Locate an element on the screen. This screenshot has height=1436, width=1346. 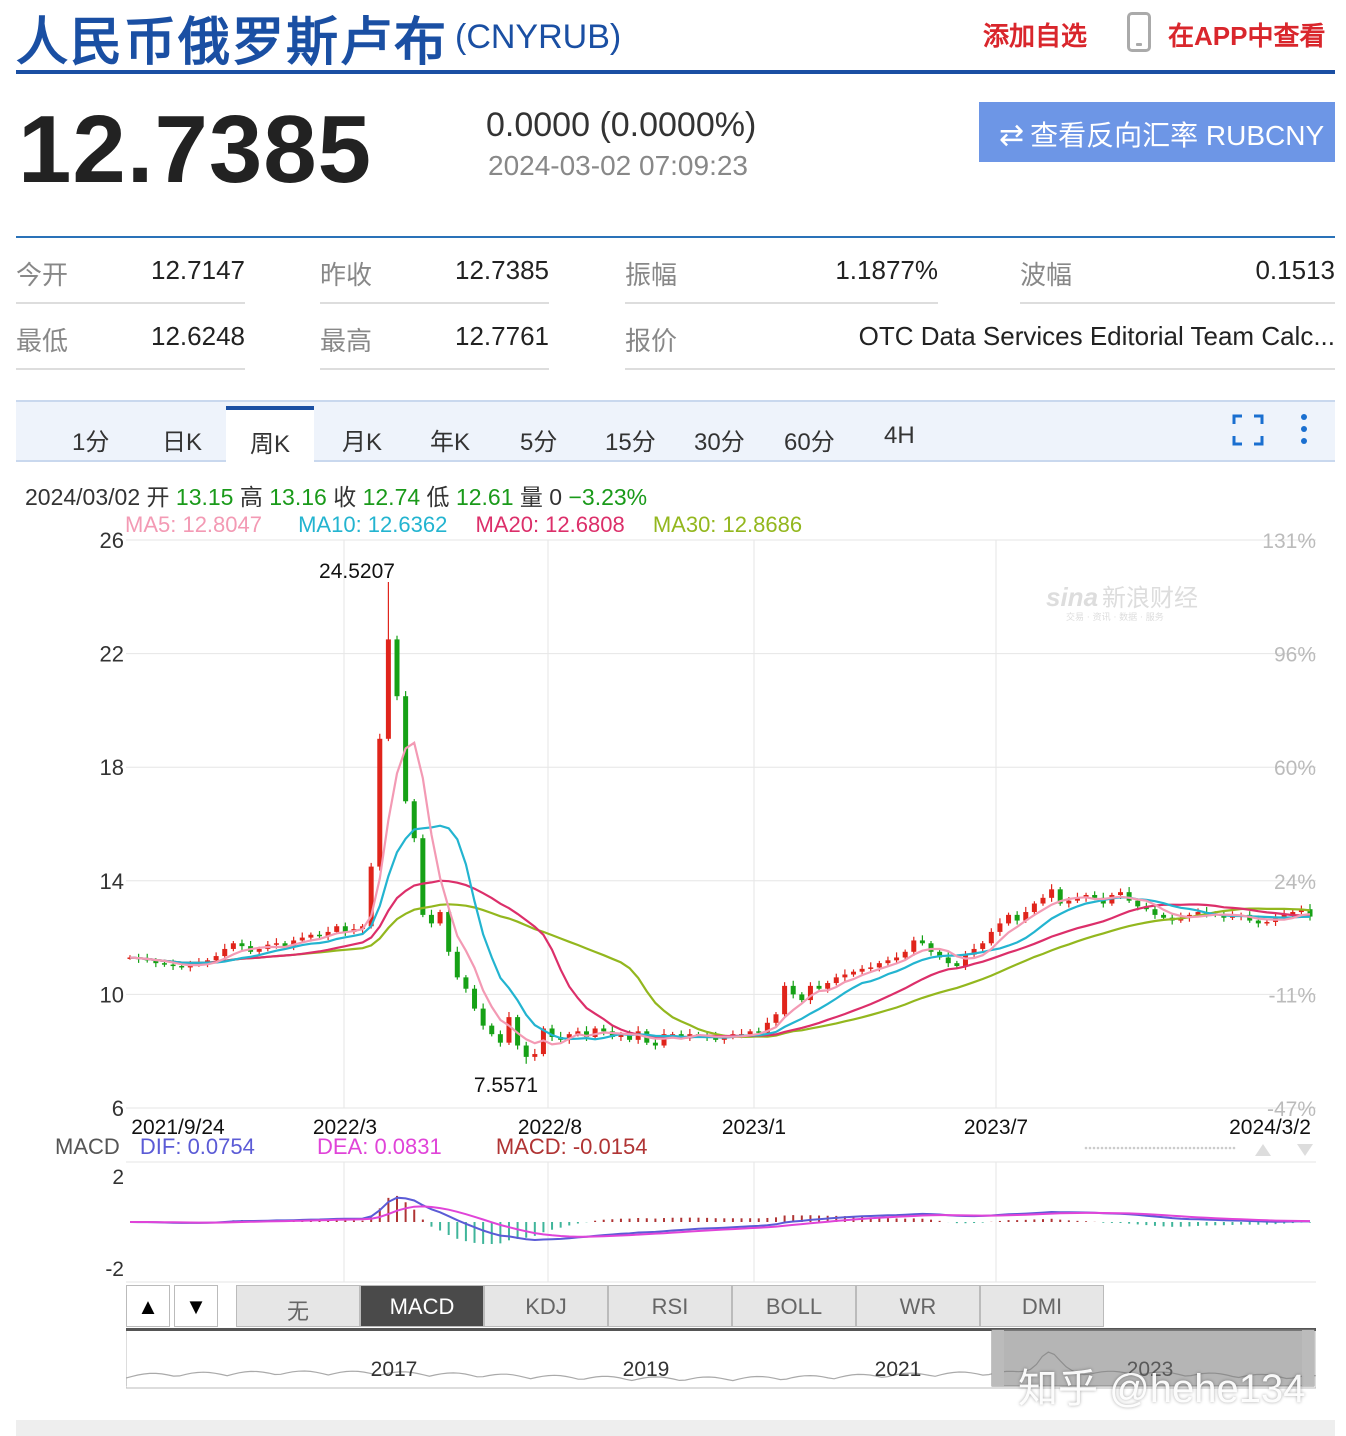
indicator-rsi: RSI is located at coordinates (670, 1306).